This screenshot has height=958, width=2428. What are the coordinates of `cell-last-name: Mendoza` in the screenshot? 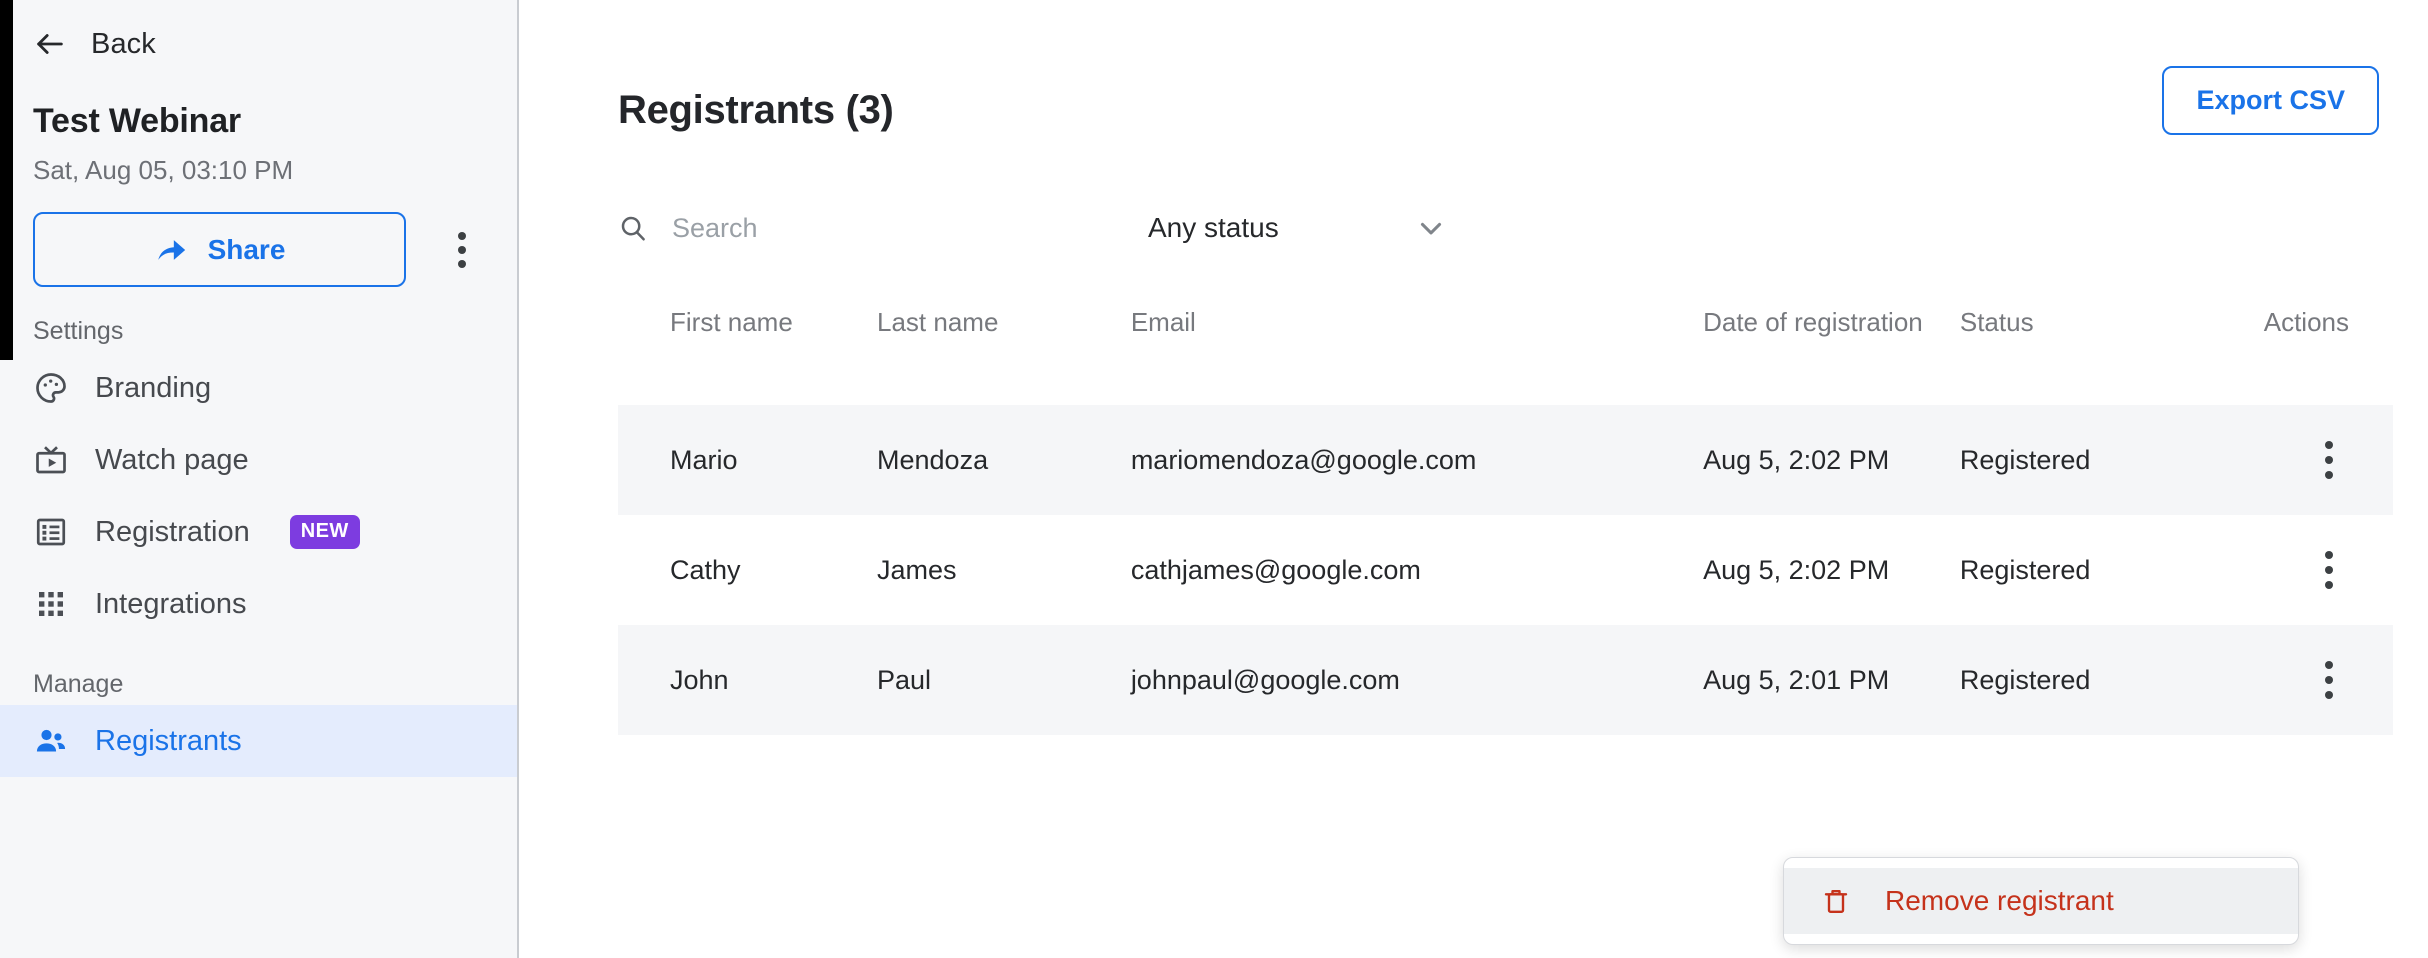 It's located at (933, 459).